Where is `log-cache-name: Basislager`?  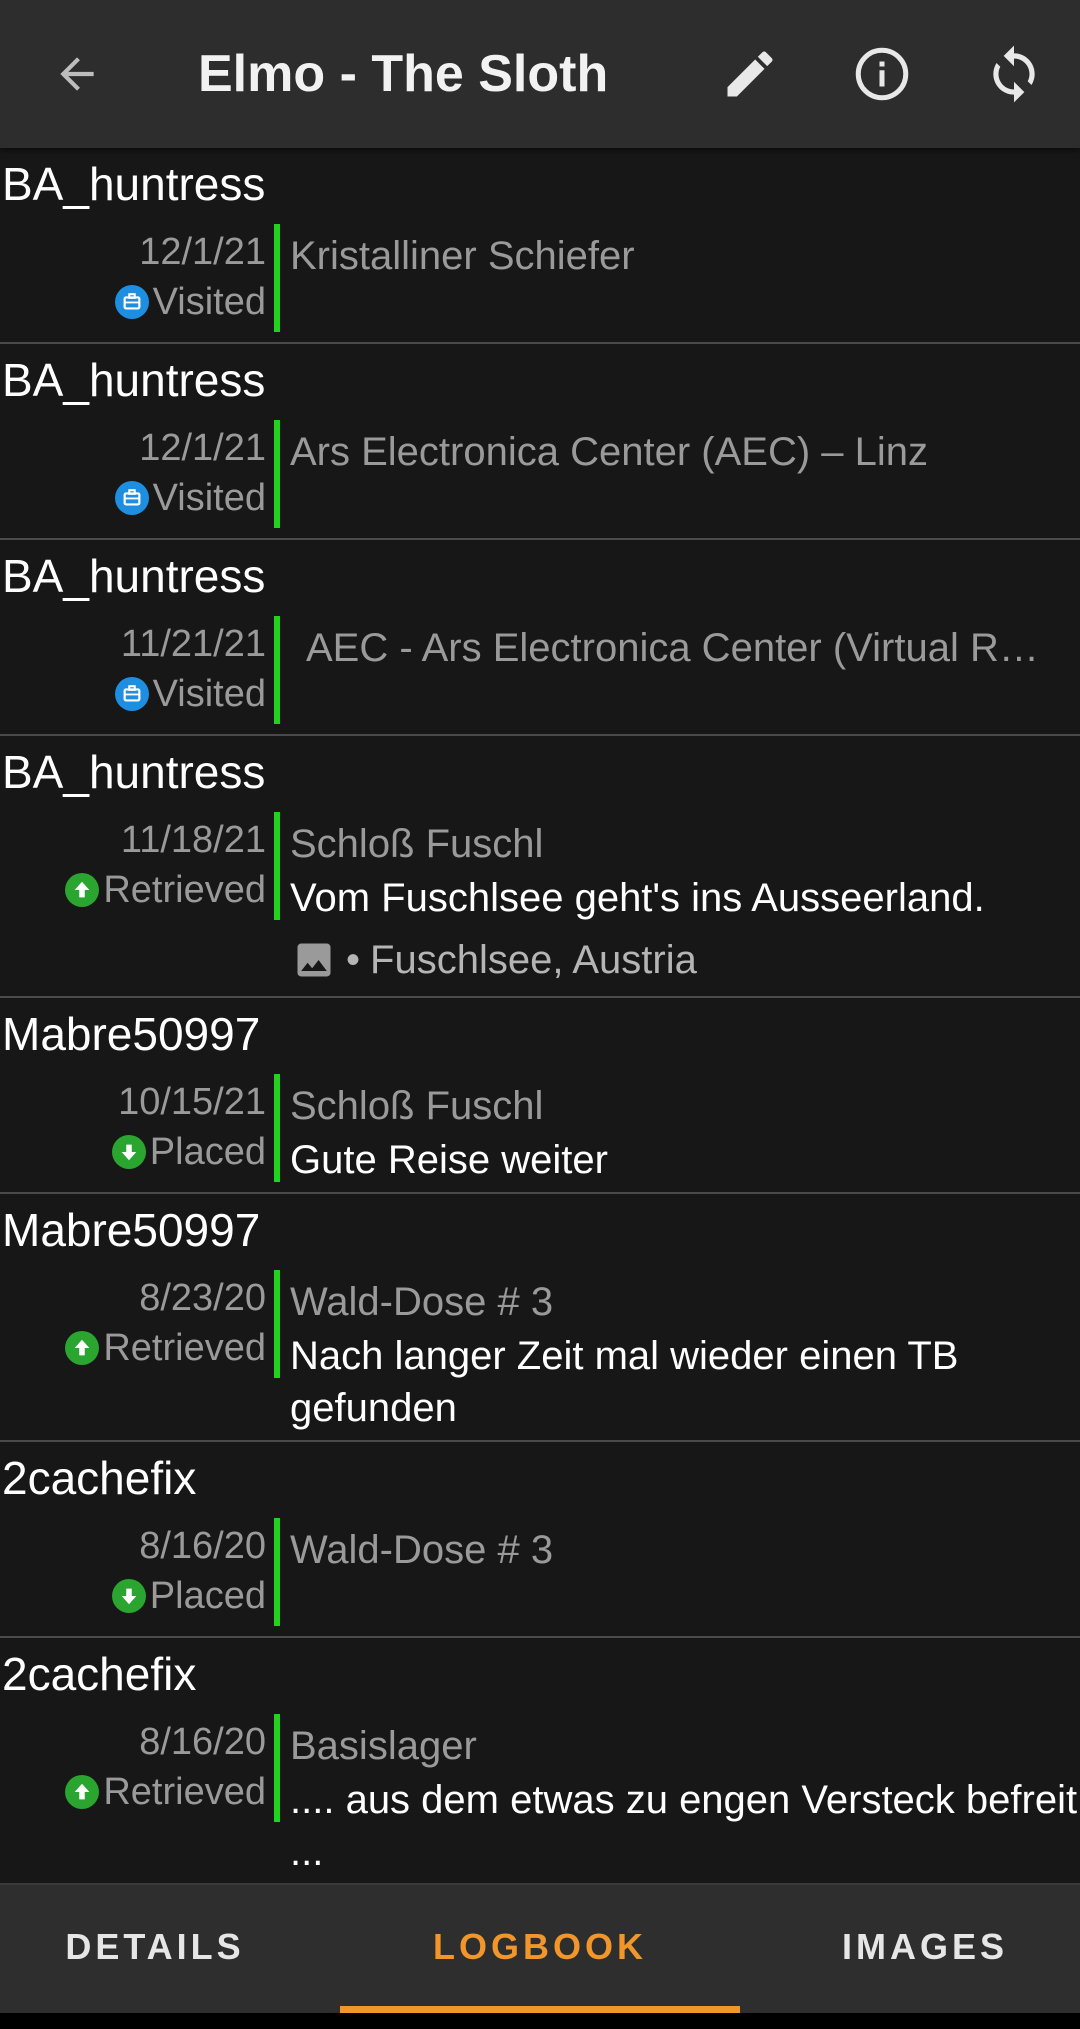 log-cache-name: Basislager is located at coordinates (685, 1746).